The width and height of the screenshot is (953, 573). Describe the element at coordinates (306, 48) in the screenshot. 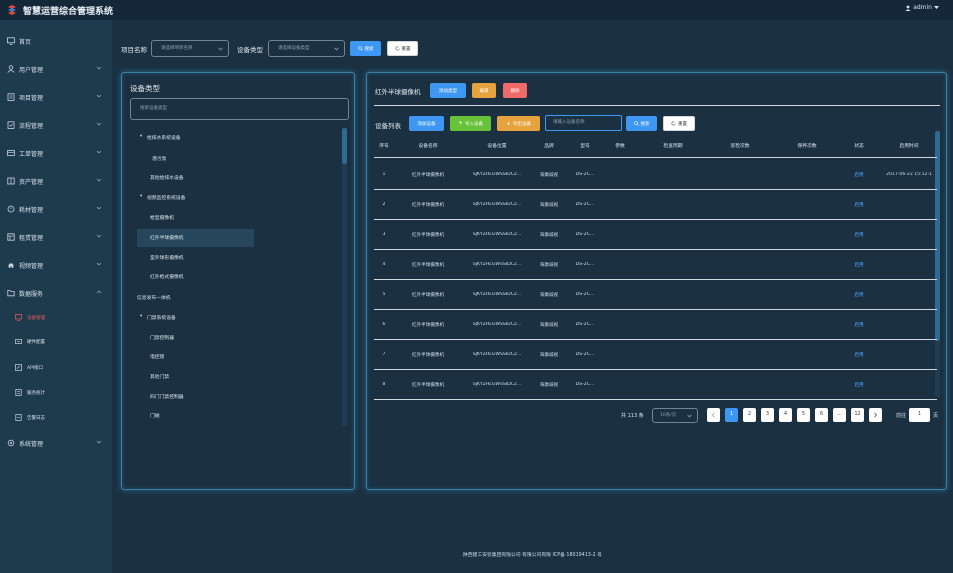

I see `type-select: 请选择设备类型` at that location.